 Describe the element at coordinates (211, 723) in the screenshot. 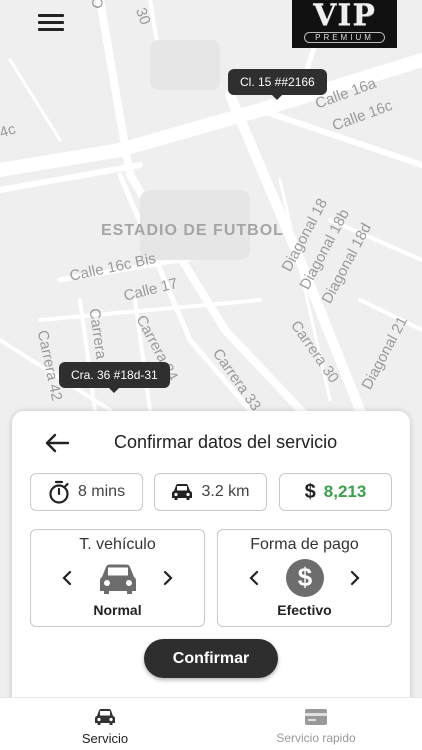

I see `bottom-navigation: Servicio Servicio rapido` at that location.